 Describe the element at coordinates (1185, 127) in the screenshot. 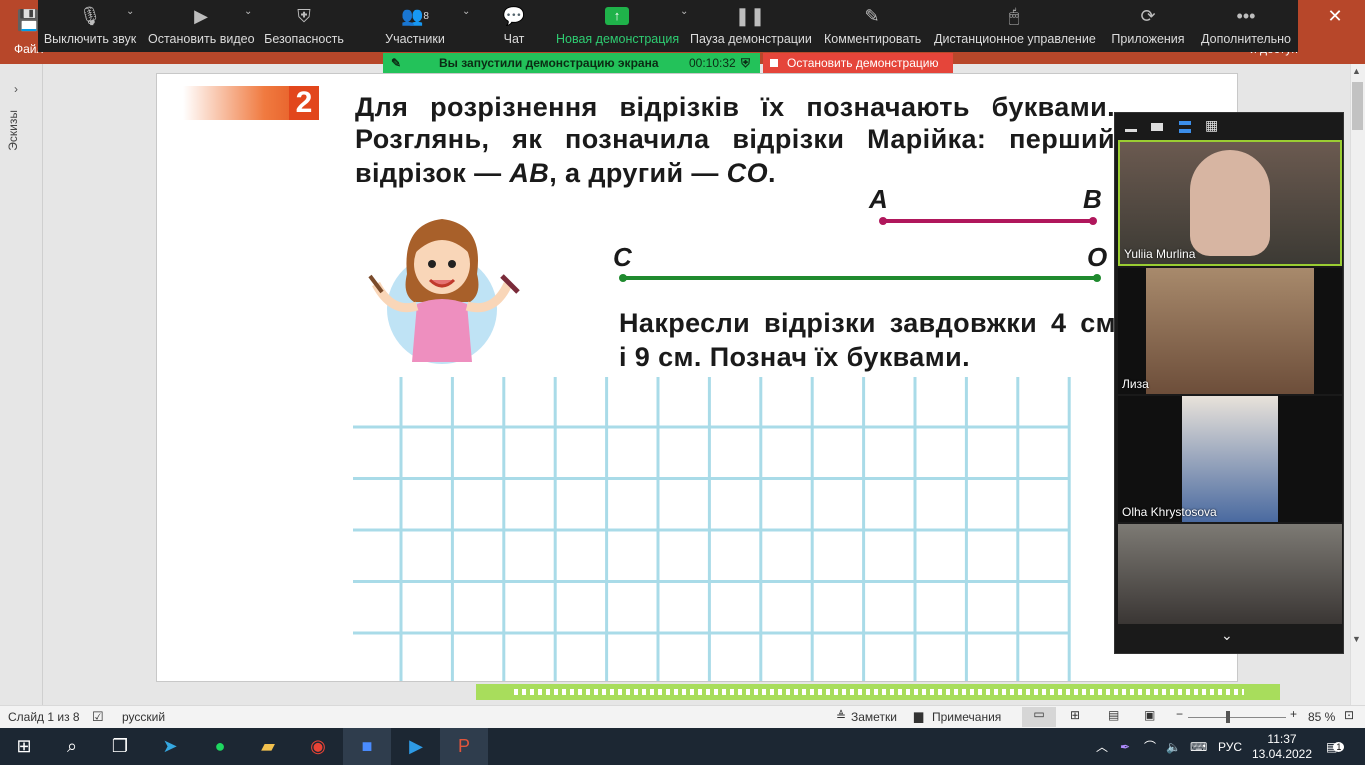

I see `strip-view-icon` at that location.